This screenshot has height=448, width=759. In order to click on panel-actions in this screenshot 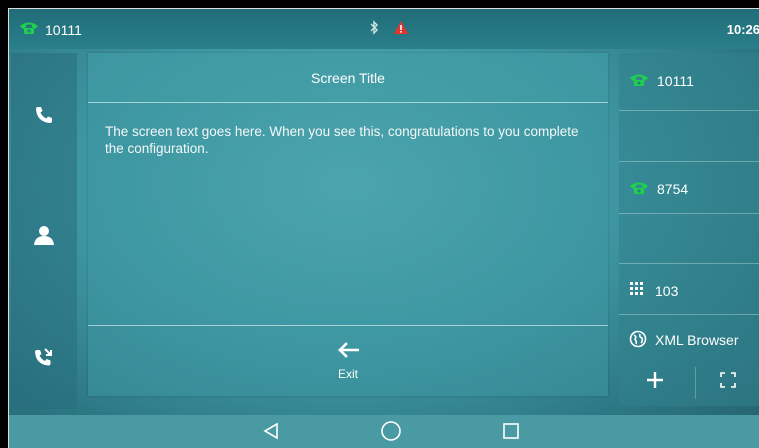, I will do `click(689, 382)`.